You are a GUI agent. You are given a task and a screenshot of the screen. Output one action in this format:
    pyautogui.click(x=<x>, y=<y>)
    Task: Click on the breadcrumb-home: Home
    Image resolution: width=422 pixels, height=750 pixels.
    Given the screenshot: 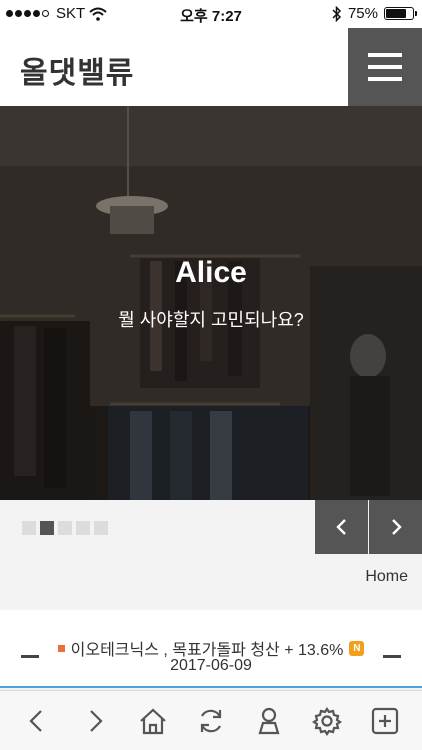 What is the action you would take?
    pyautogui.click(x=386, y=577)
    